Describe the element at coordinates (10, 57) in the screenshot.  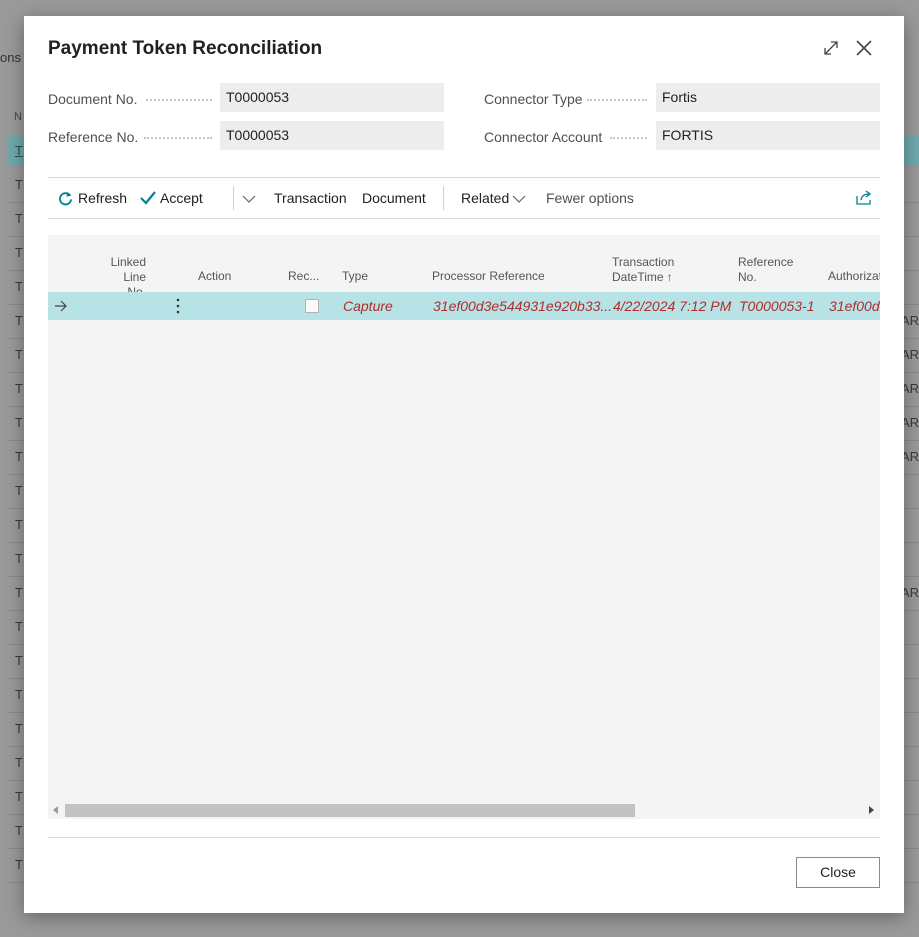
I see `background-actions-label: ons` at that location.